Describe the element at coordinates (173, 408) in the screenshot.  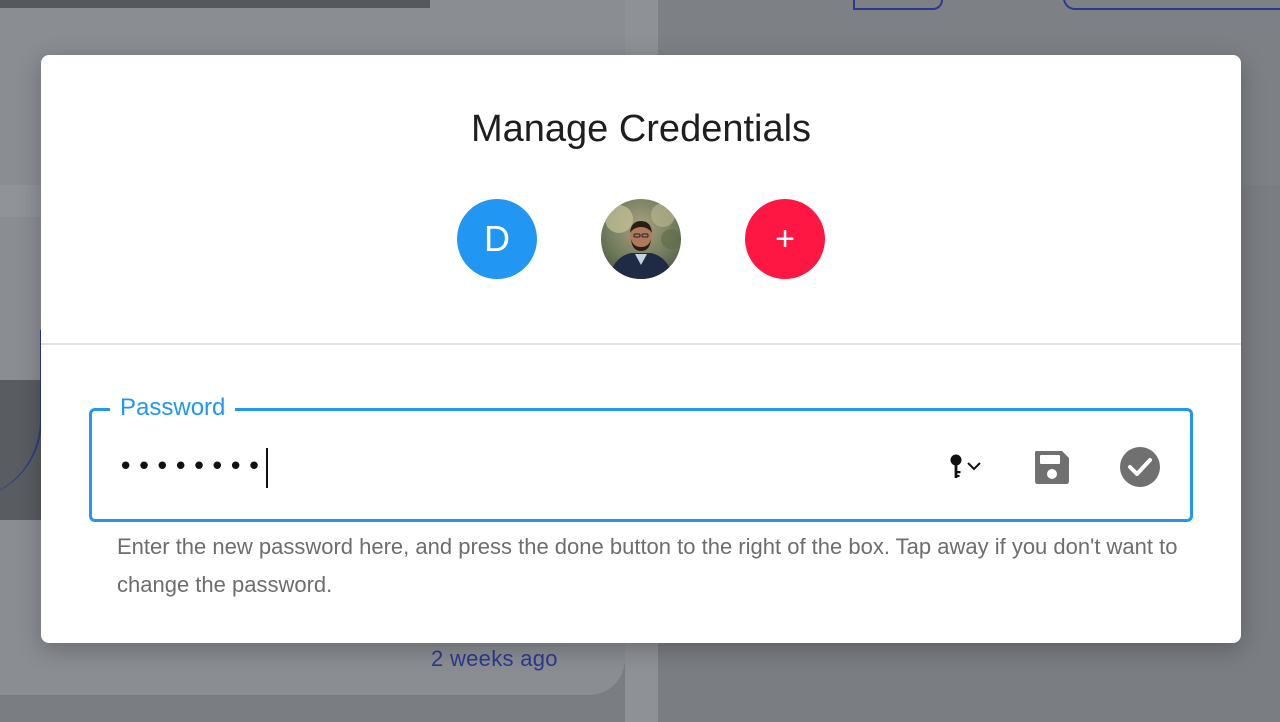
I see `password-label: Password` at that location.